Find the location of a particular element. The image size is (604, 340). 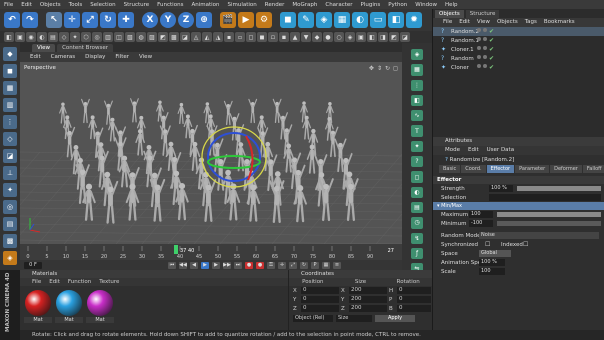

tool-icon: ◨ is located at coordinates (383, 37).